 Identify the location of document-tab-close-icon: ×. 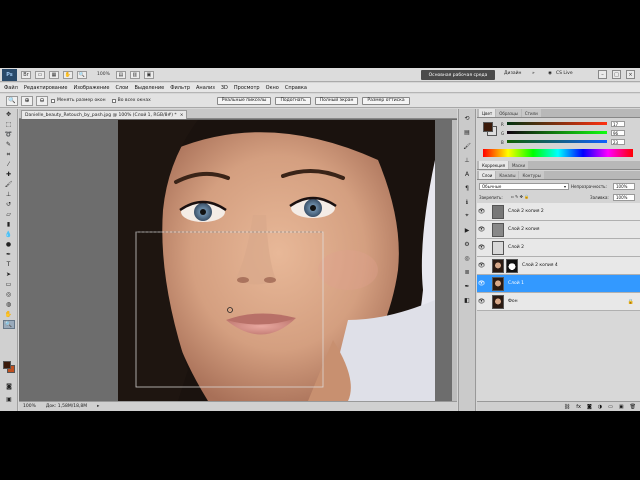
(182, 115).